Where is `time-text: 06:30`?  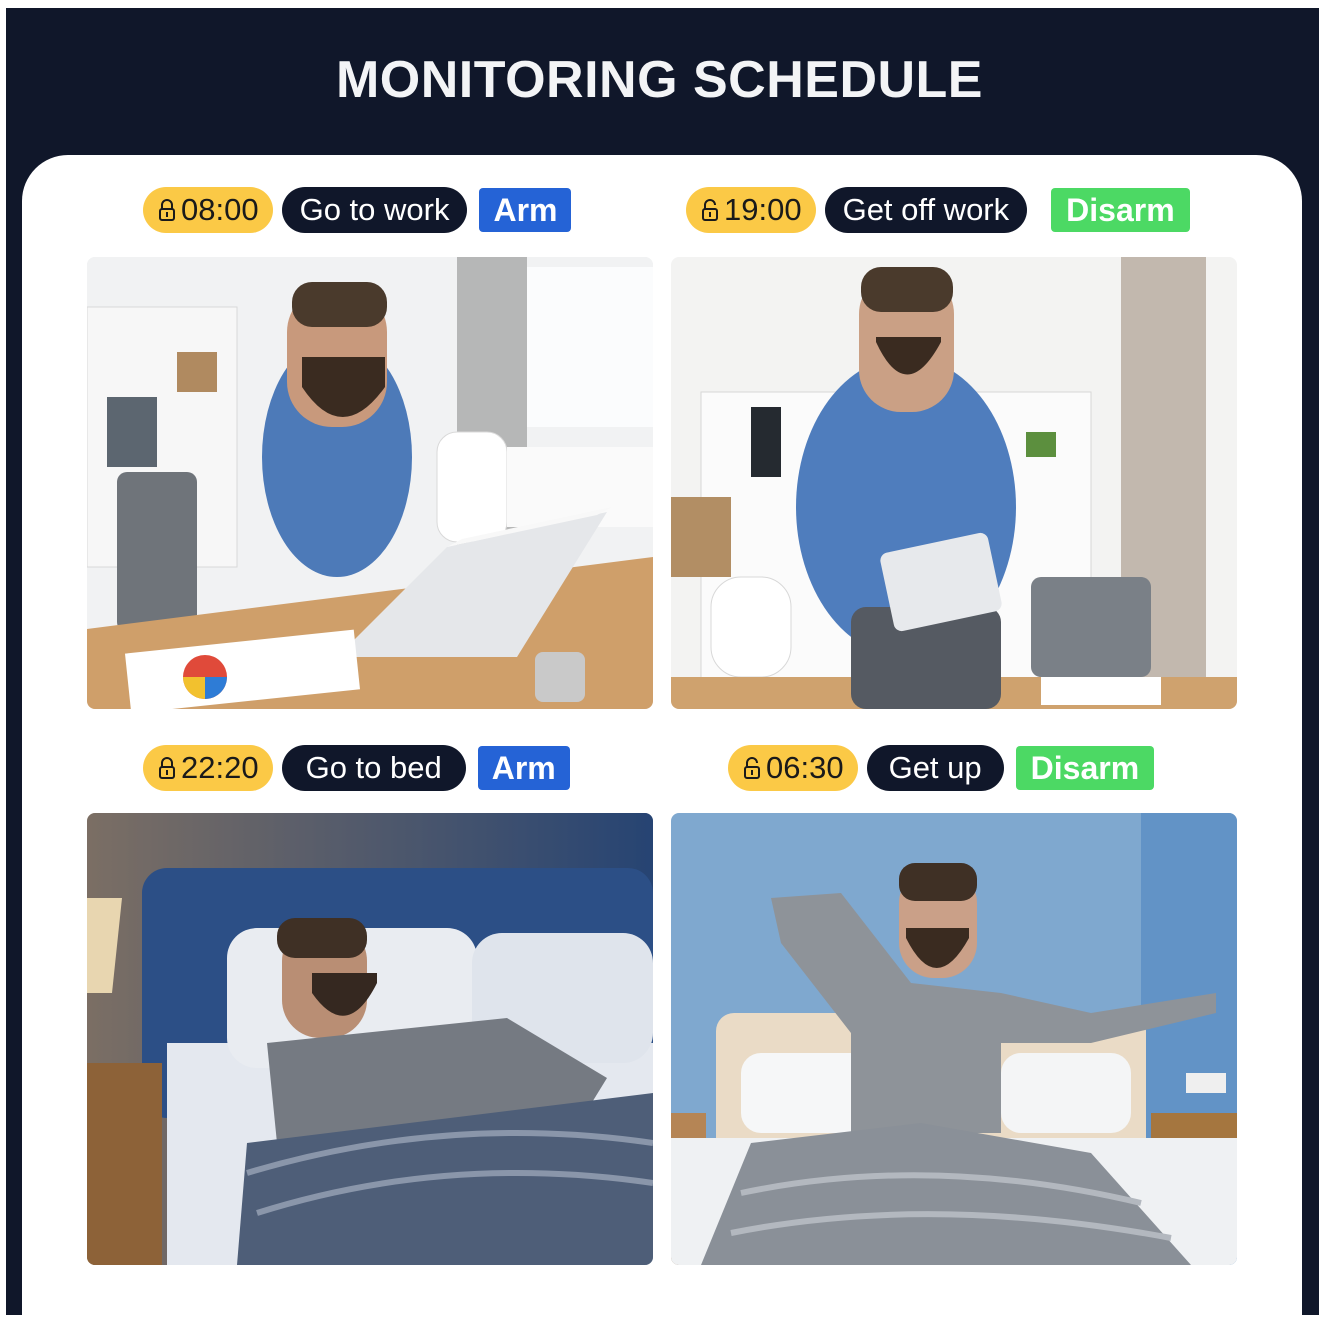 time-text: 06:30 is located at coordinates (805, 767).